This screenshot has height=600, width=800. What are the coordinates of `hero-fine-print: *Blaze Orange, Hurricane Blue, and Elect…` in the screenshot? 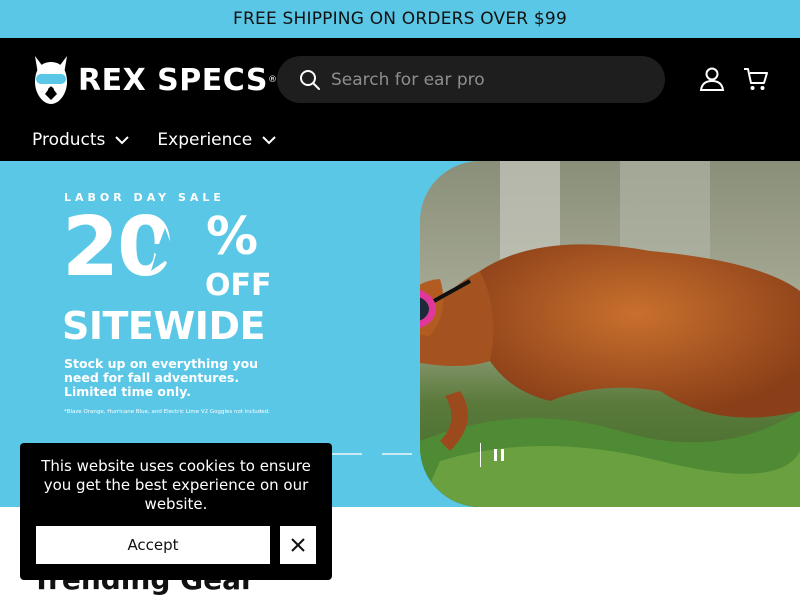 It's located at (167, 412).